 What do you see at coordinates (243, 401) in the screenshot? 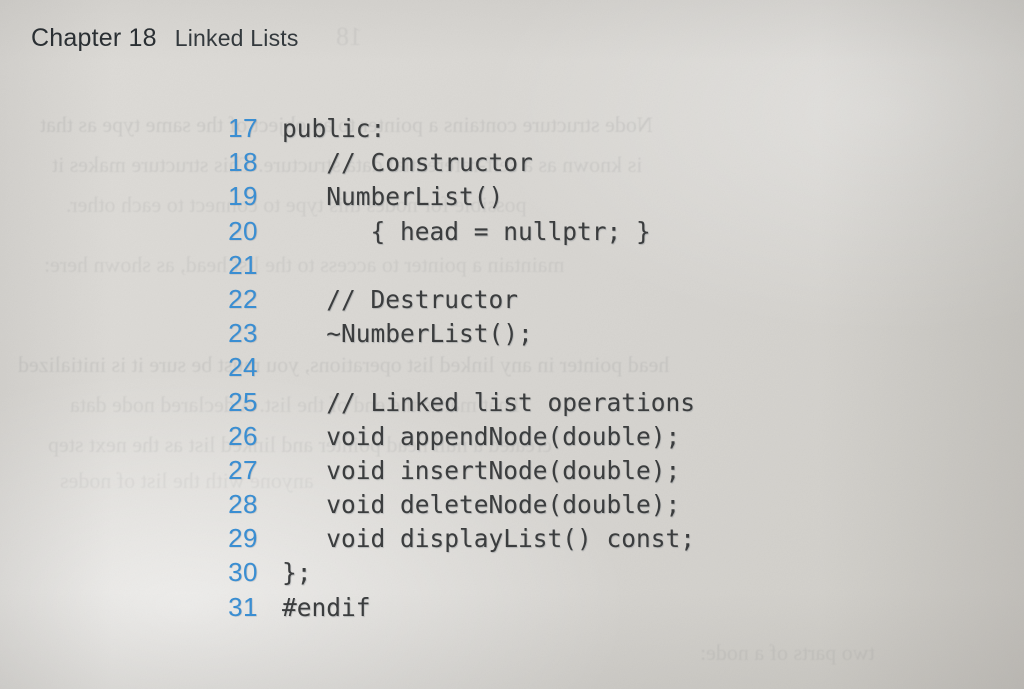
I see `line-number: 25` at bounding box center [243, 401].